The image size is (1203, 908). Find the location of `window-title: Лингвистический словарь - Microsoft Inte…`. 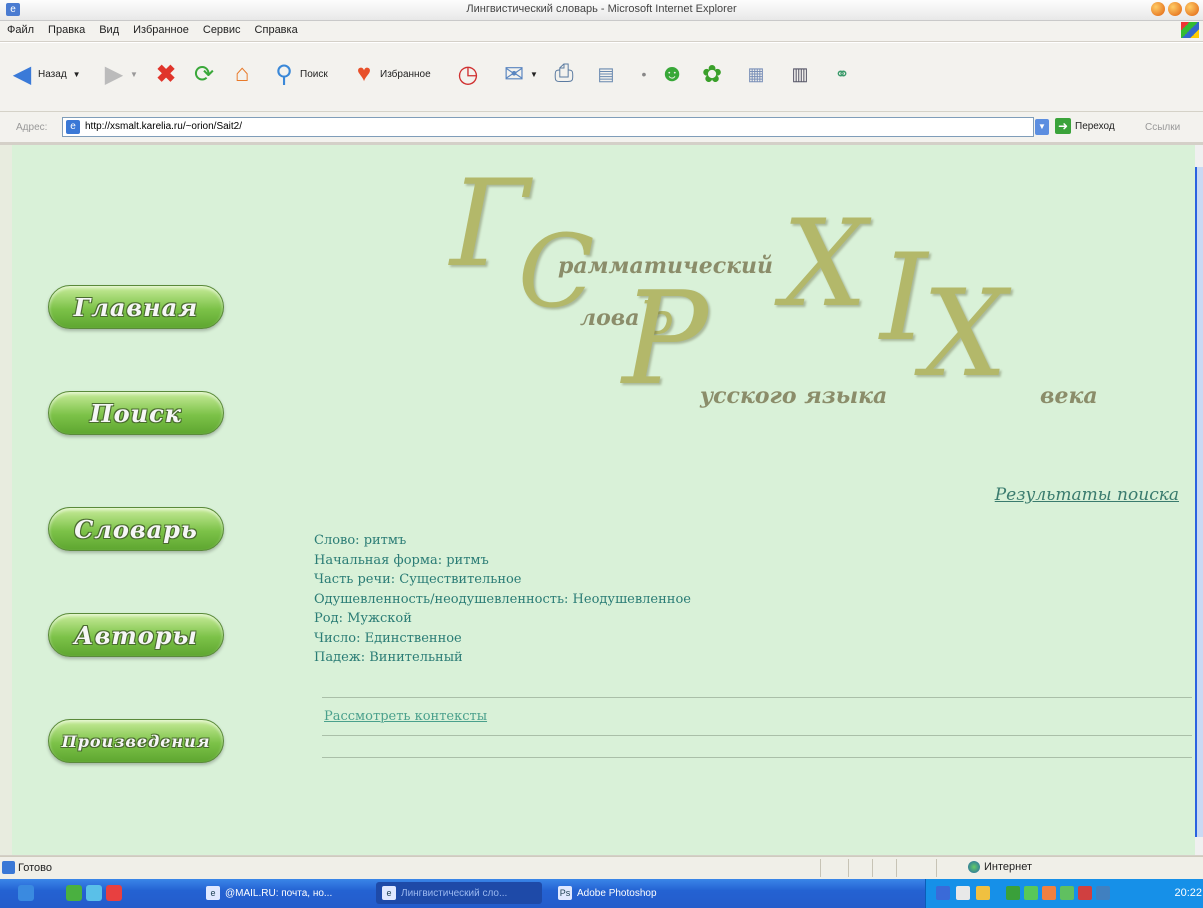

window-title: Лингвистический словарь - Microsoft Inte… is located at coordinates (601, 9).